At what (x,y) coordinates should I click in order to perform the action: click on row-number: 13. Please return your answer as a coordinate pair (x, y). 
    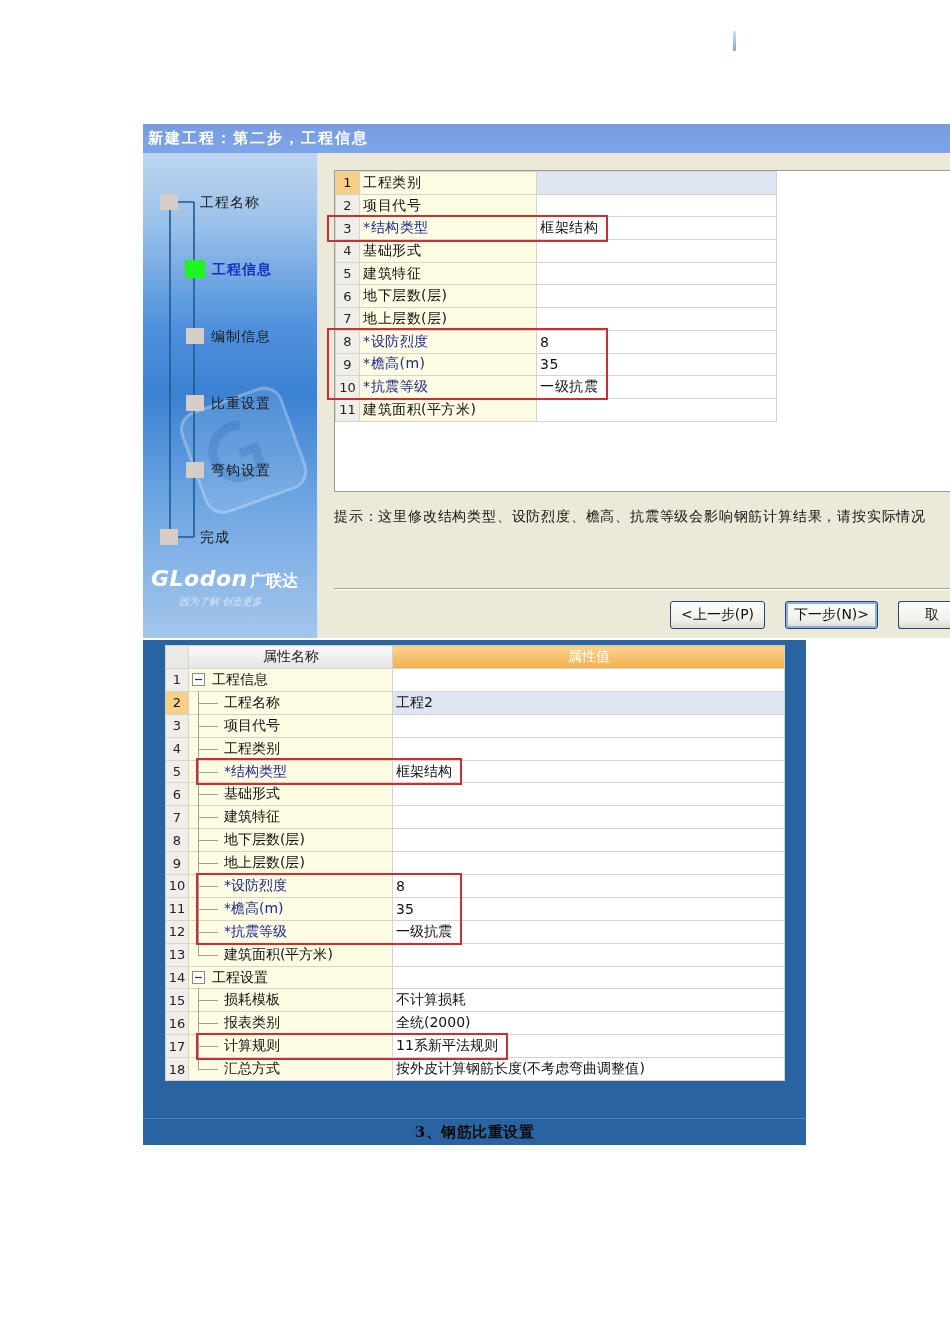
    Looking at the image, I should click on (177, 955).